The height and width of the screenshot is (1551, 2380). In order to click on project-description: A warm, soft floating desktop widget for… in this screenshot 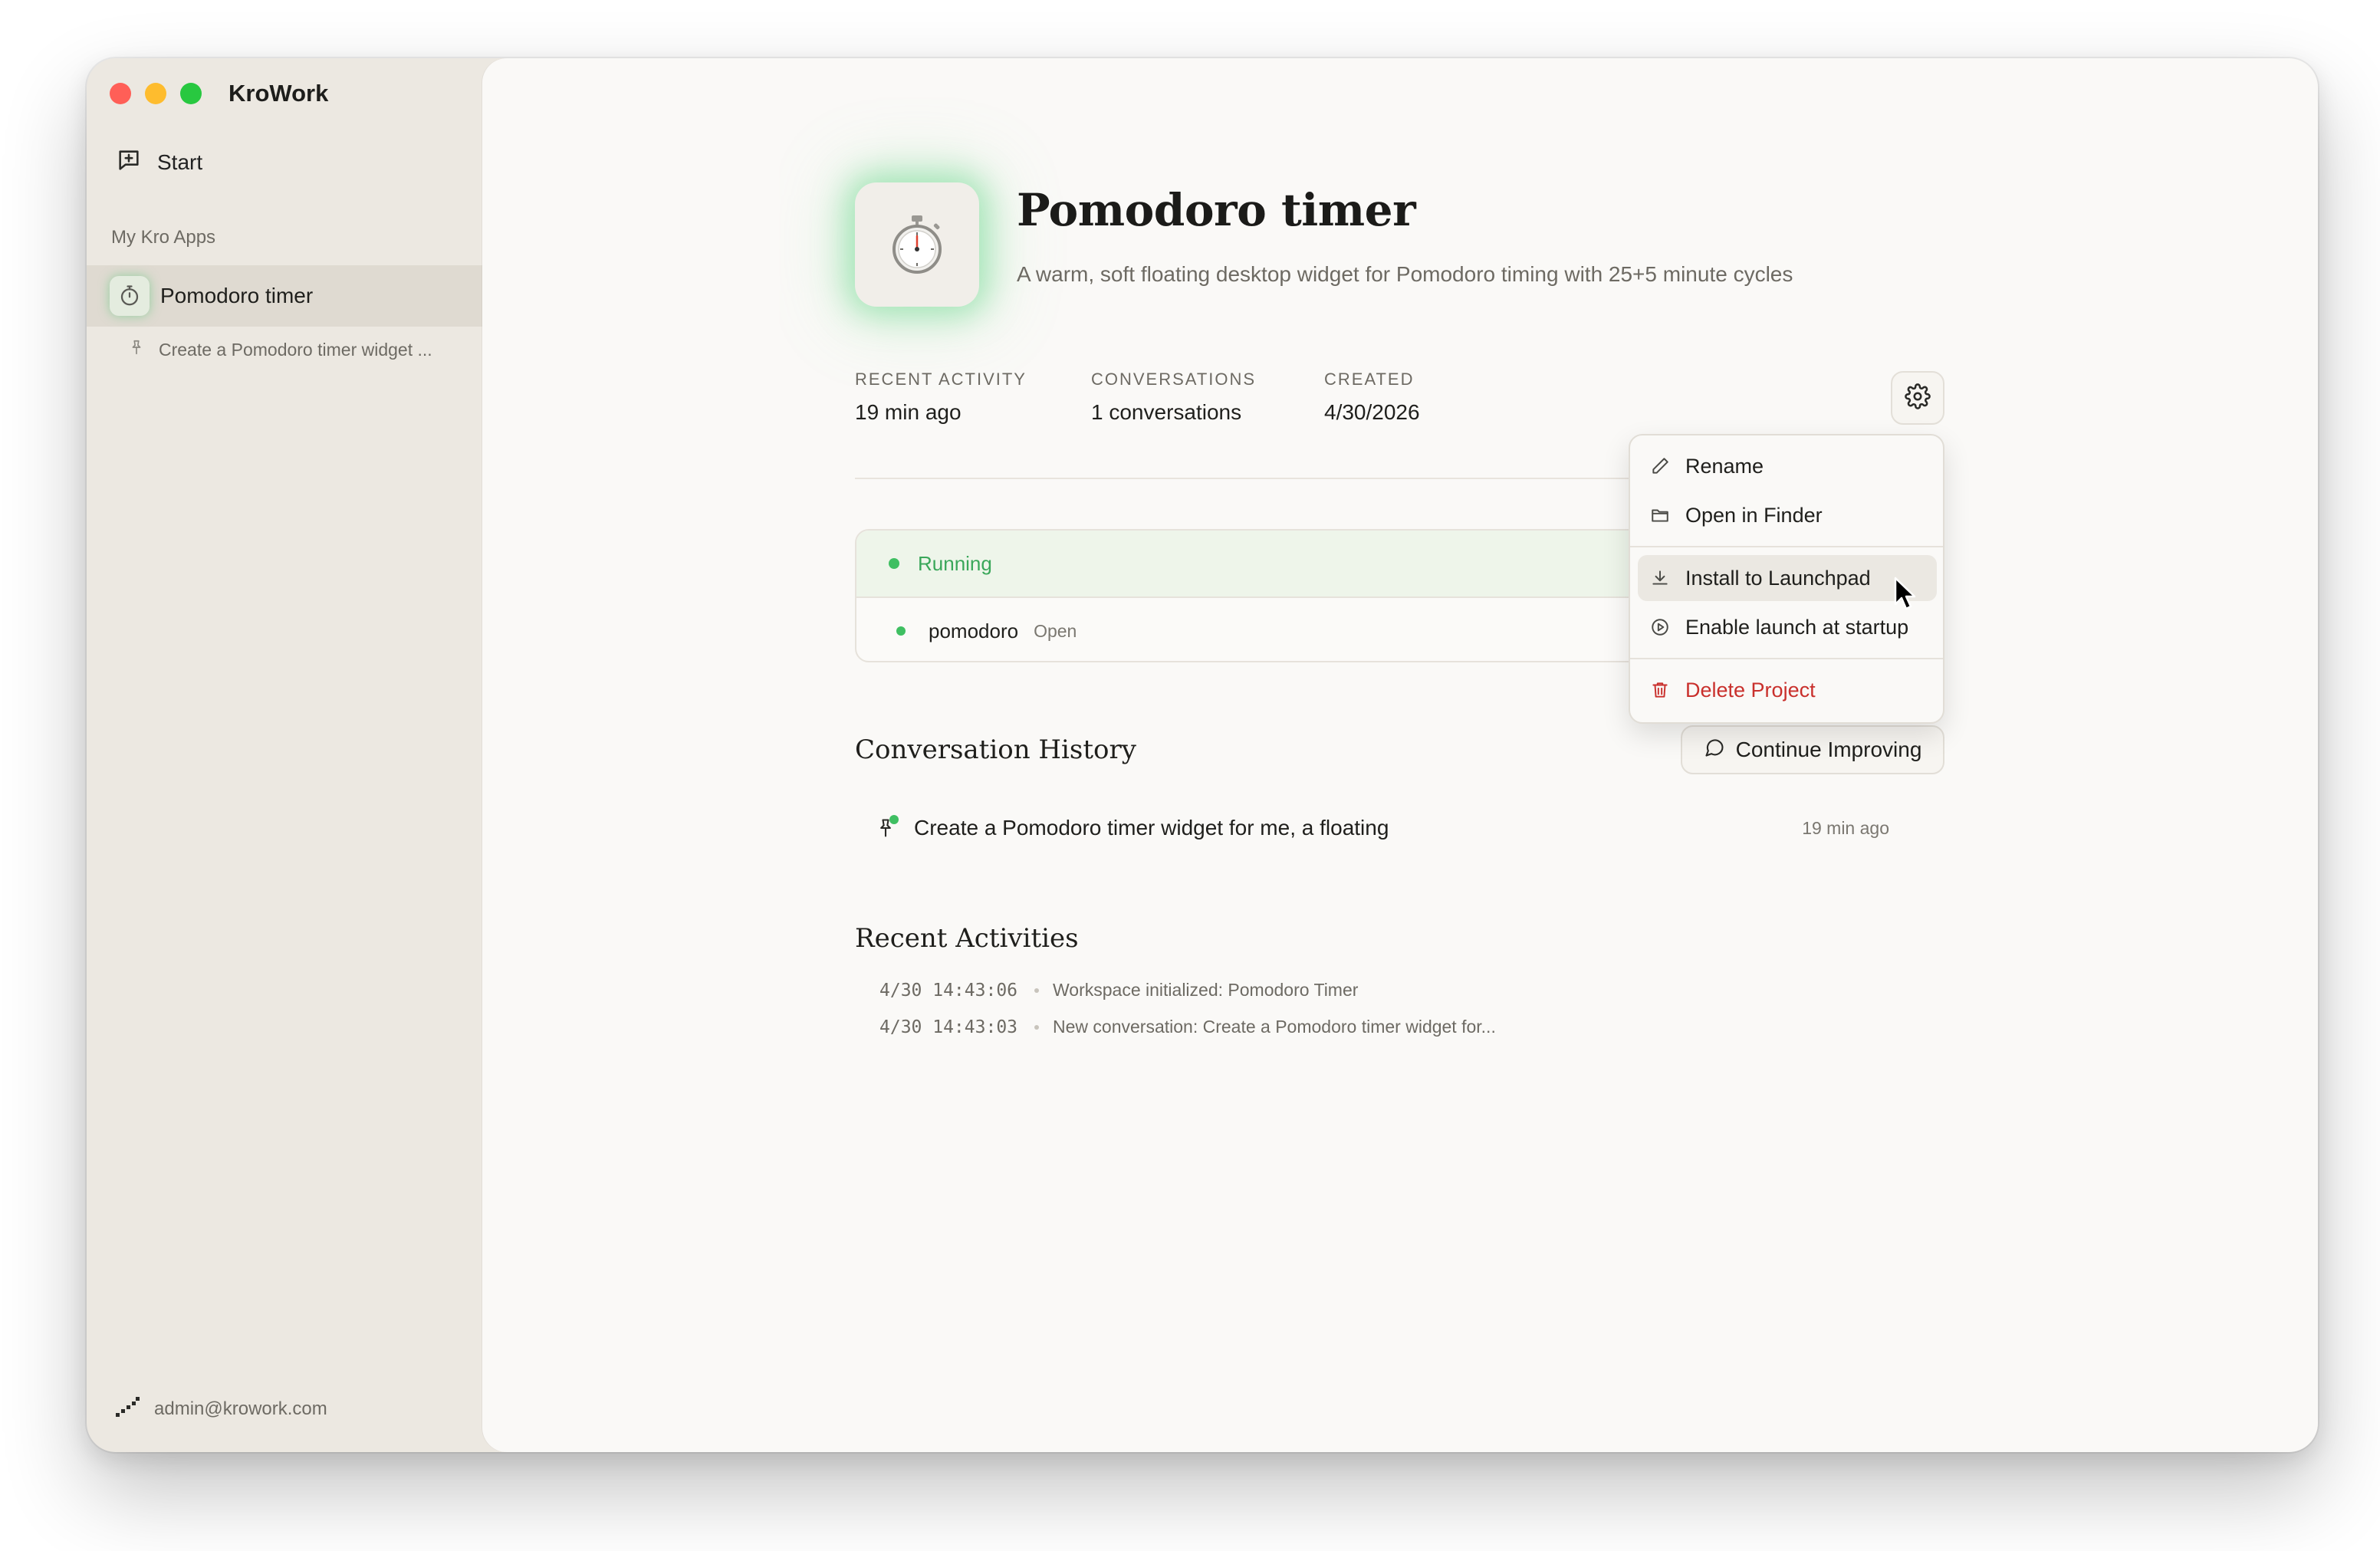, I will do `click(1405, 274)`.